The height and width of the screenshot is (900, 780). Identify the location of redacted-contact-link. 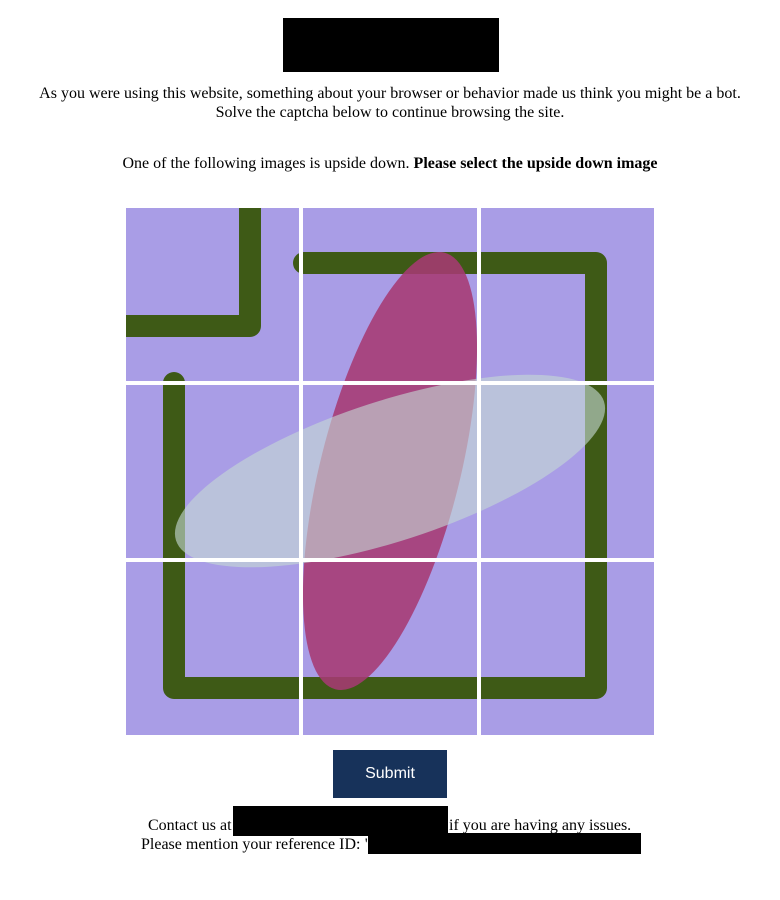
(340, 821).